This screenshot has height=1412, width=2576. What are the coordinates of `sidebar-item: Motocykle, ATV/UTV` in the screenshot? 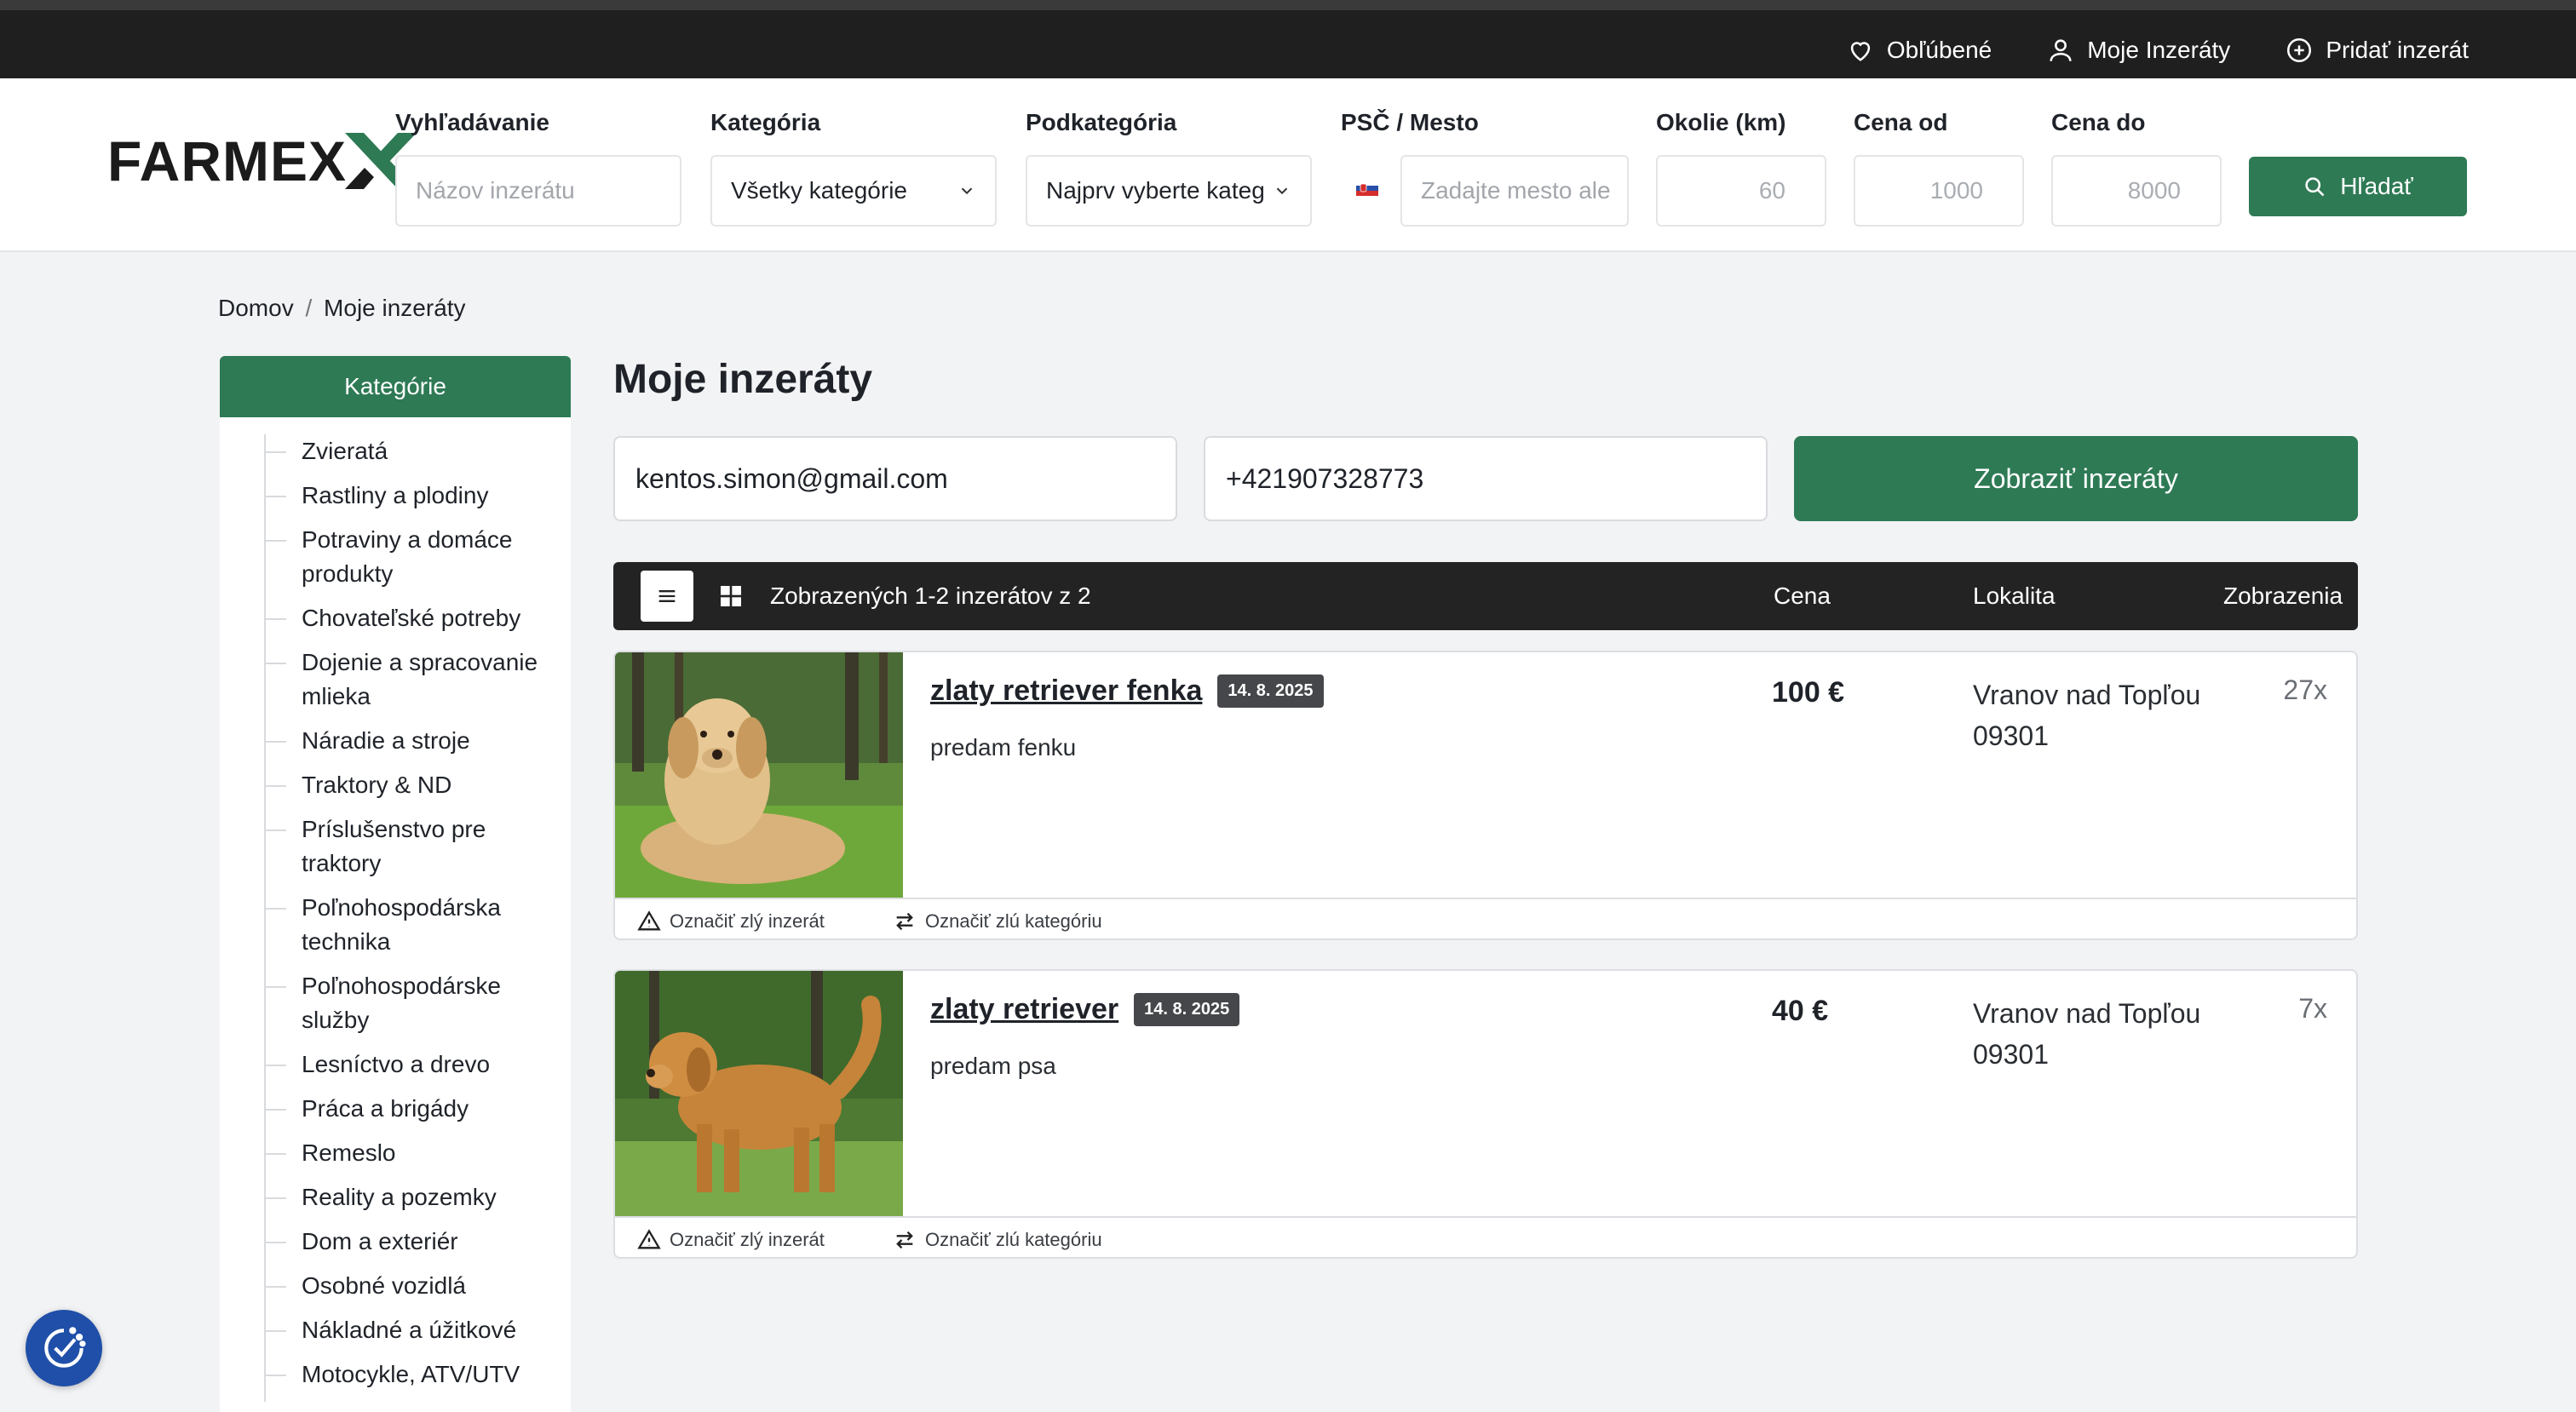 It's located at (396, 1379).